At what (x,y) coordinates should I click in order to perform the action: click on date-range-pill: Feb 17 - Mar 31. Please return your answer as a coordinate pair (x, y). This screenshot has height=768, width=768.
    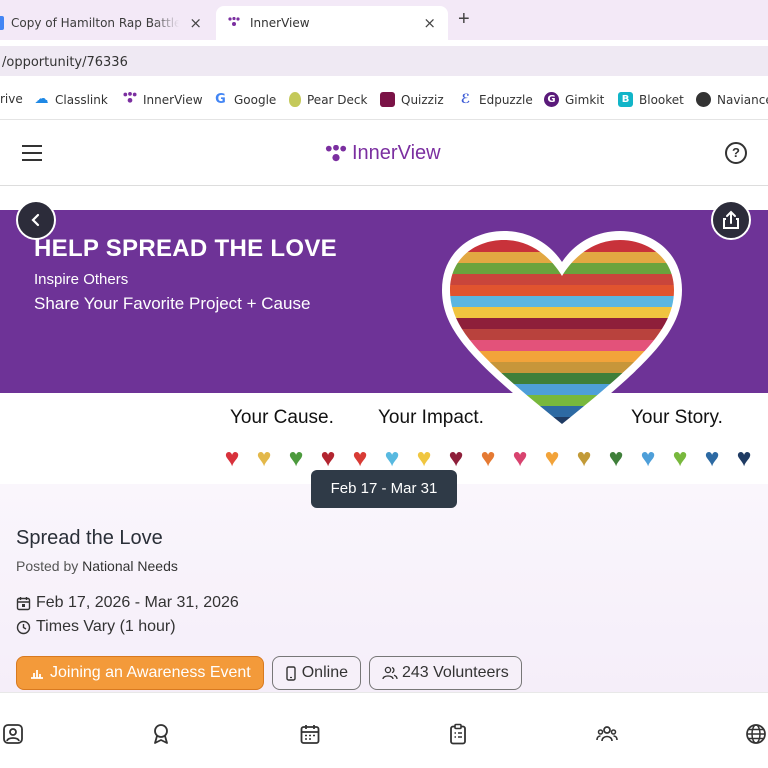
    Looking at the image, I should click on (384, 489).